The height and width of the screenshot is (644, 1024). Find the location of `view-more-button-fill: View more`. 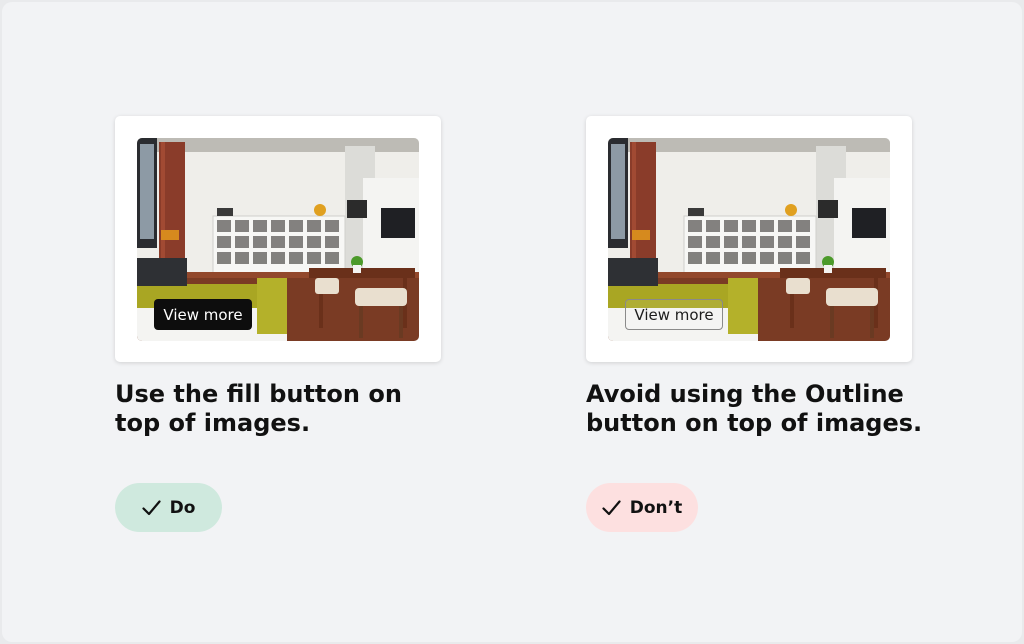

view-more-button-fill: View more is located at coordinates (203, 314).